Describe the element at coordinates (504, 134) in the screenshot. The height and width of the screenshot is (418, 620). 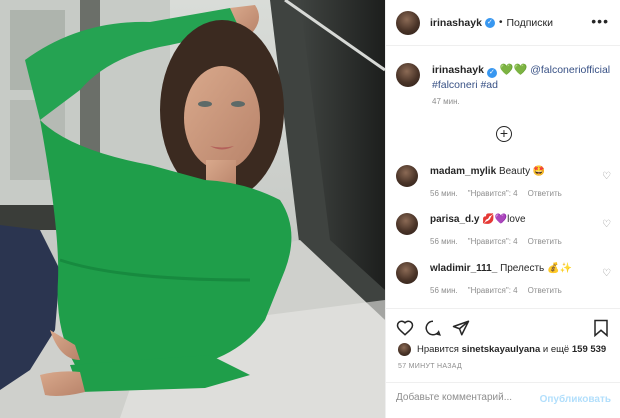
I see `plus-circle-icon: +` at that location.